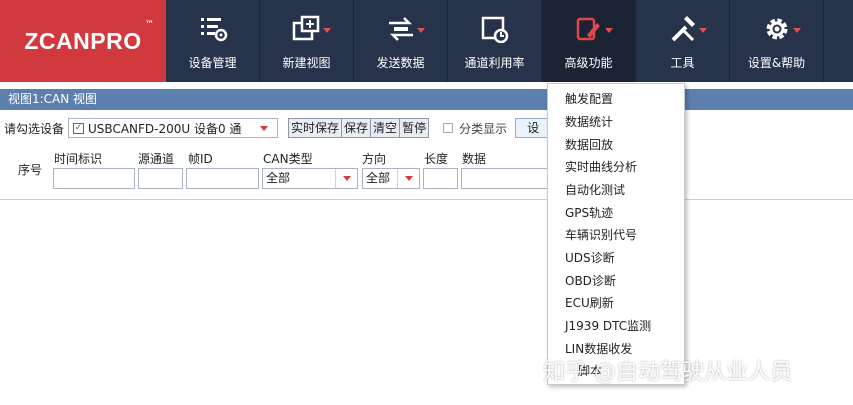 Image resolution: width=853 pixels, height=405 pixels. I want to click on direction-filter-value: 全部, so click(378, 178).